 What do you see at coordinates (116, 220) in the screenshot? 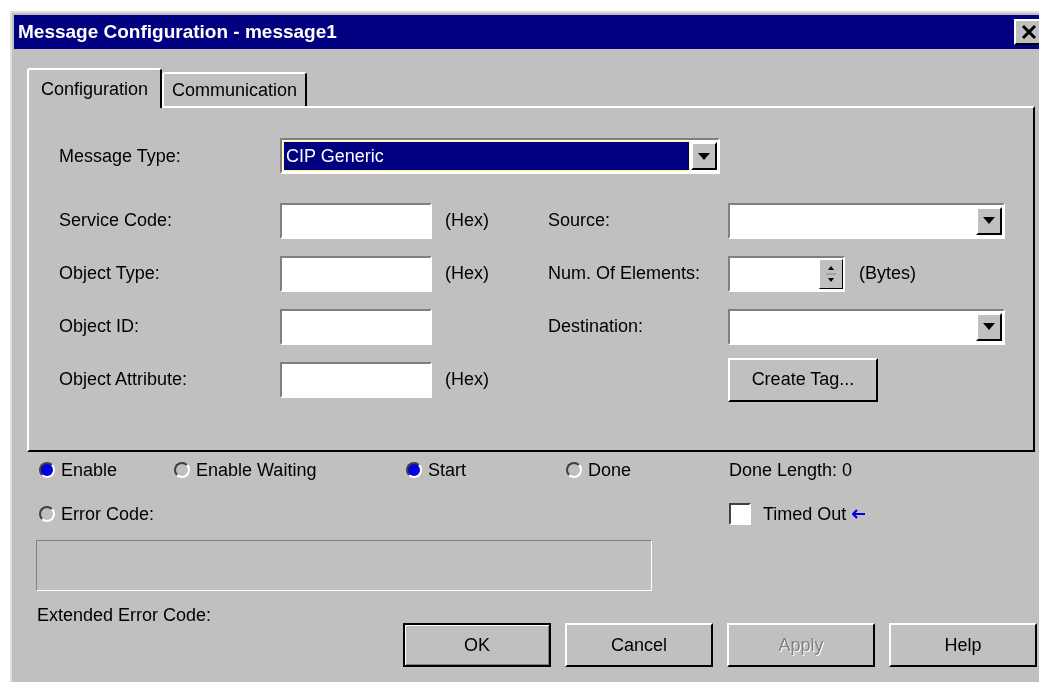
I see `field-label: Service Code:` at bounding box center [116, 220].